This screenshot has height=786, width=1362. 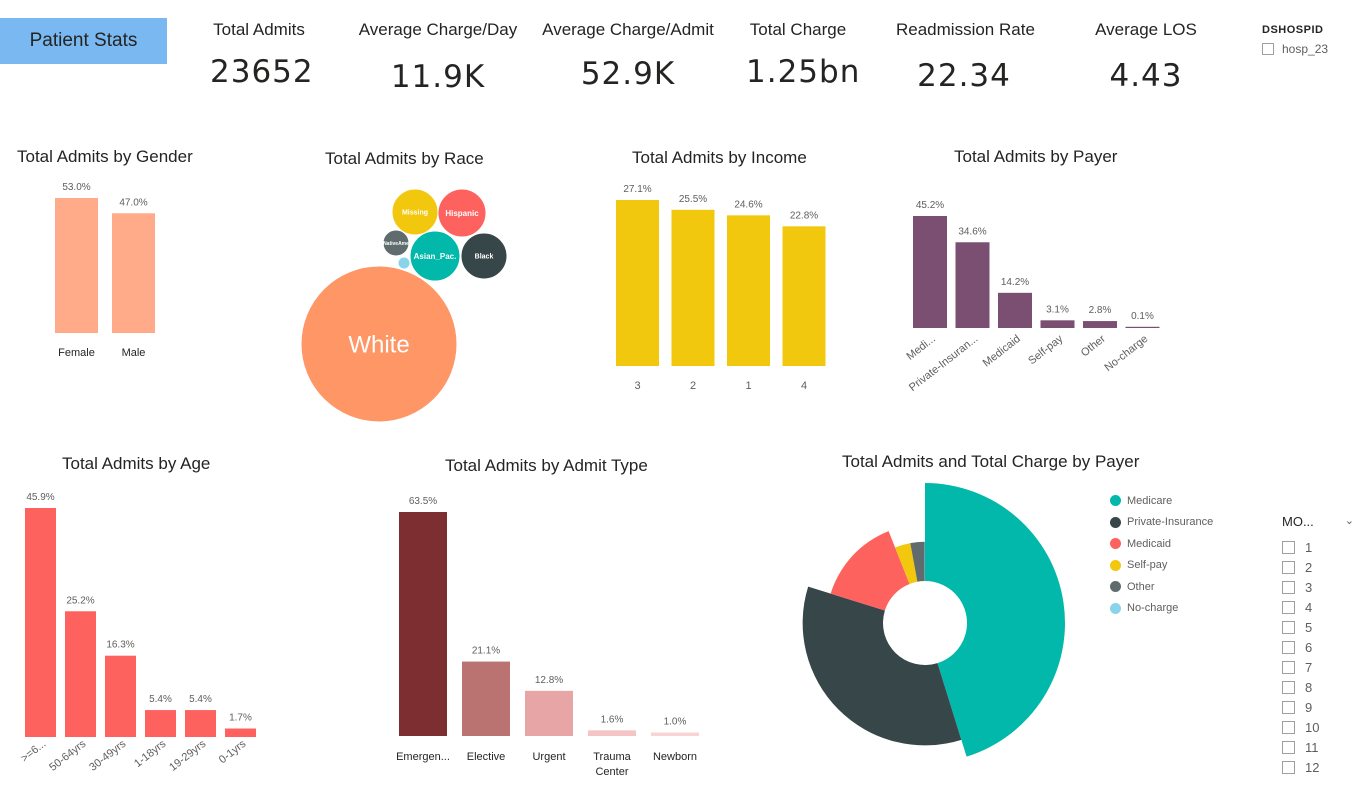 What do you see at coordinates (486, 651) in the screenshot?
I see `admit-type-data-label: 21.1%` at bounding box center [486, 651].